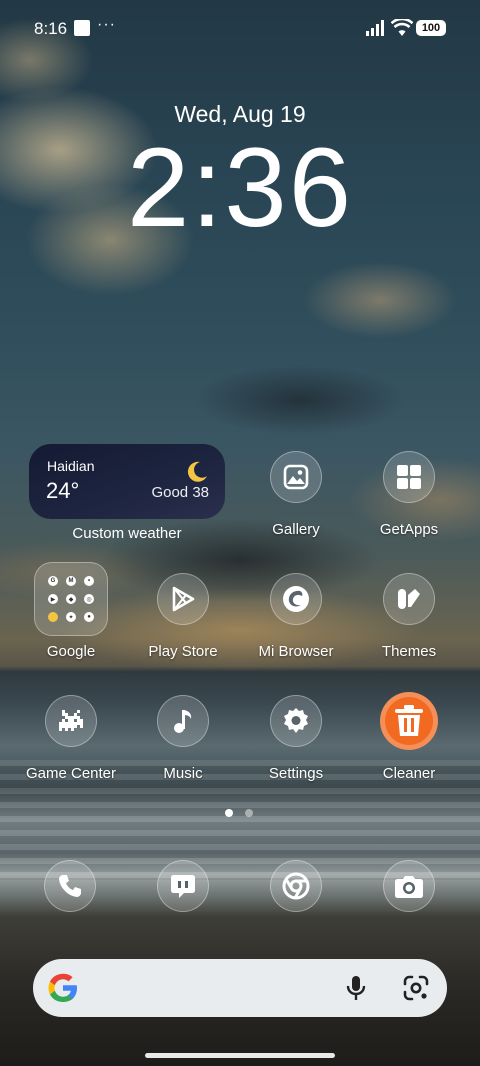 This screenshot has width=480, height=1066. Describe the element at coordinates (402, 27) in the screenshot. I see `wifi-icon` at that location.